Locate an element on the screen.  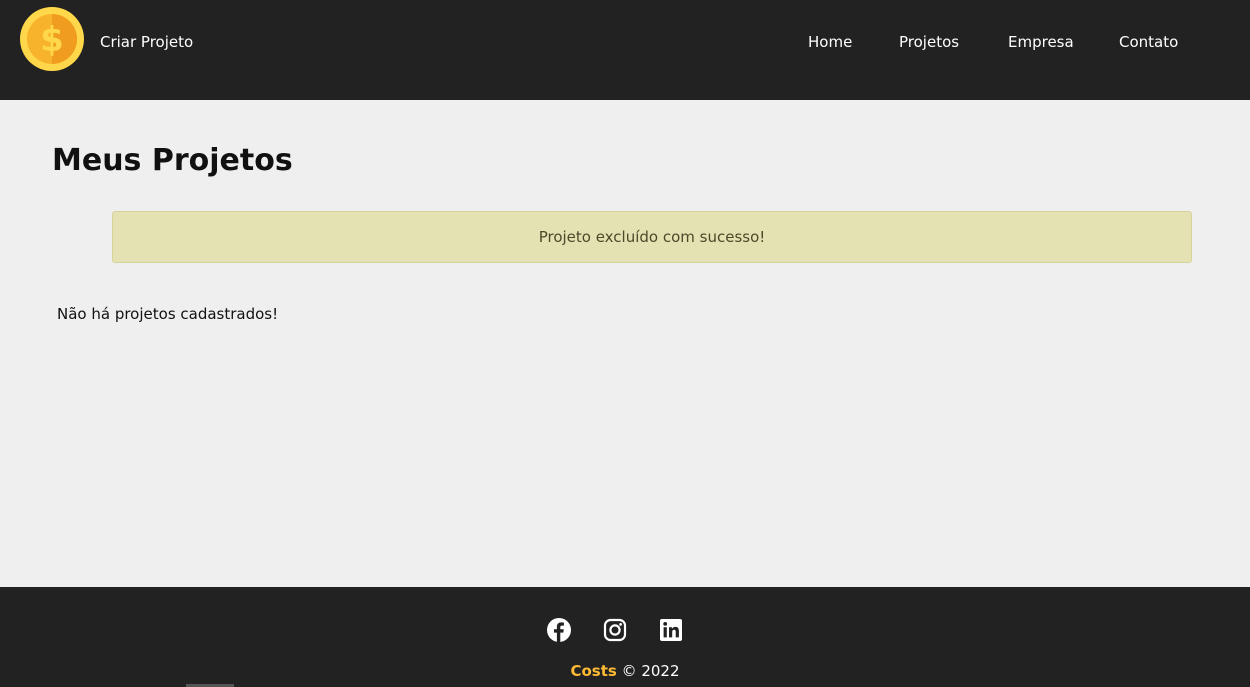
facebook-link is located at coordinates (559, 630).